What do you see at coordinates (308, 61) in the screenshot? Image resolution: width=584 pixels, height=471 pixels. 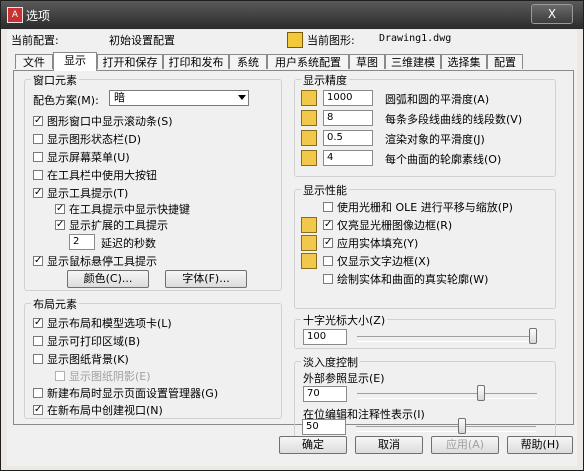 I see `tab-user-preferences: 用户系统配置` at bounding box center [308, 61].